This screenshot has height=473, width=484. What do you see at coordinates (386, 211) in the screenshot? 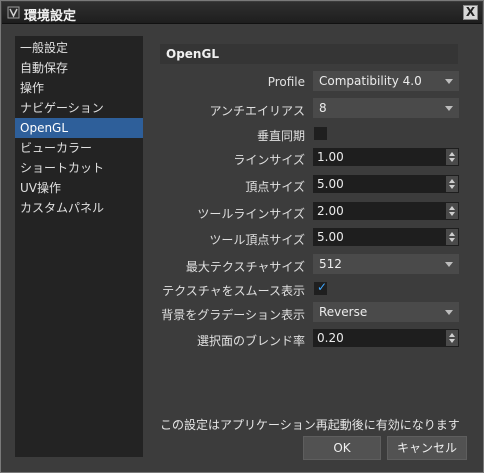
I see `tool-line-size-spinbox: 2.00` at bounding box center [386, 211].